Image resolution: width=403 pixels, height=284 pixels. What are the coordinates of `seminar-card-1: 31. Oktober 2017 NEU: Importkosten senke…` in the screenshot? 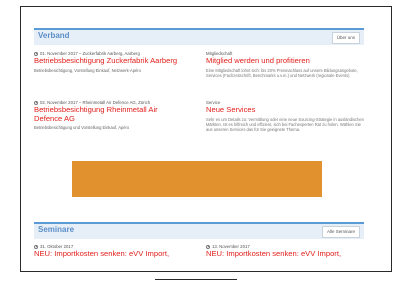 It's located at (109, 251).